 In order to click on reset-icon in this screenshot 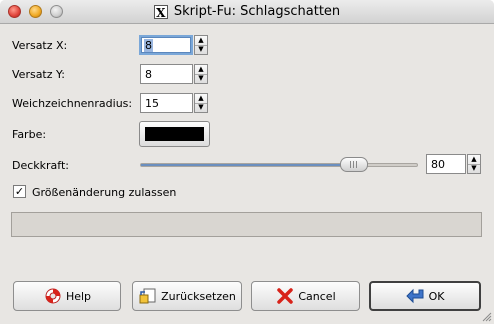, I will do `click(147, 296)`.